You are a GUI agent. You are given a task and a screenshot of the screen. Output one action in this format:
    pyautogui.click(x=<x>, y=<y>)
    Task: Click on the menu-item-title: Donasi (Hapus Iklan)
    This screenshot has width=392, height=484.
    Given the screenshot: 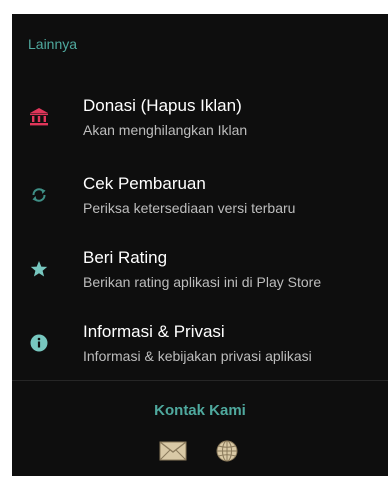 What is the action you would take?
    pyautogui.click(x=162, y=105)
    